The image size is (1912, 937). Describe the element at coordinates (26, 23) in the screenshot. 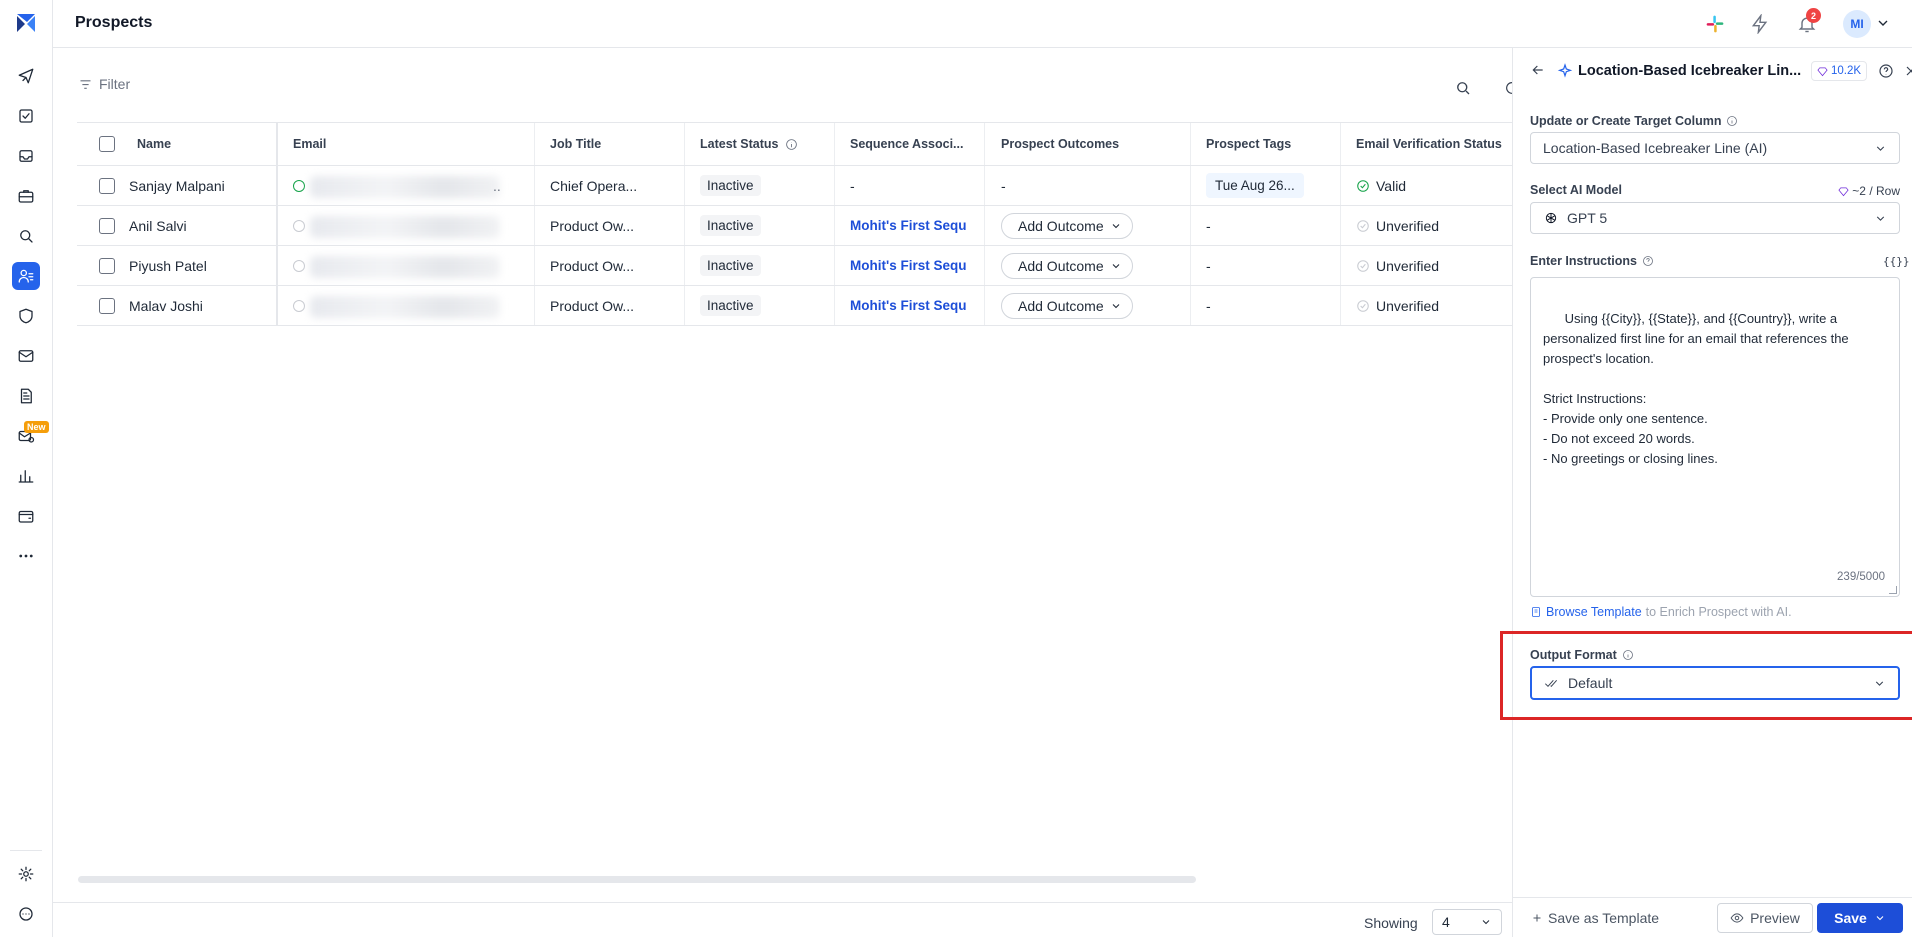

I see `app-logo-icon` at that location.